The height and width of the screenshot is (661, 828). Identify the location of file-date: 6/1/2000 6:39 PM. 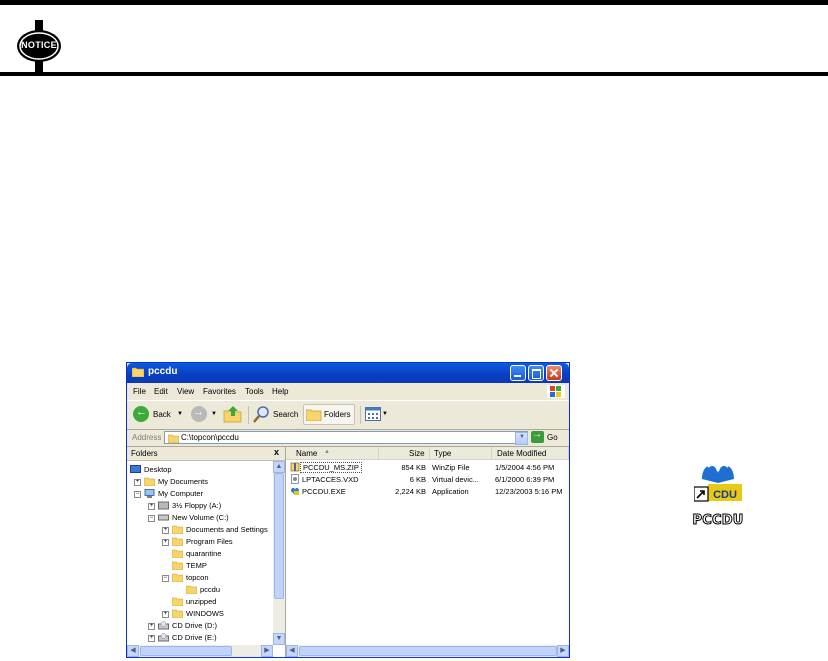
(525, 479).